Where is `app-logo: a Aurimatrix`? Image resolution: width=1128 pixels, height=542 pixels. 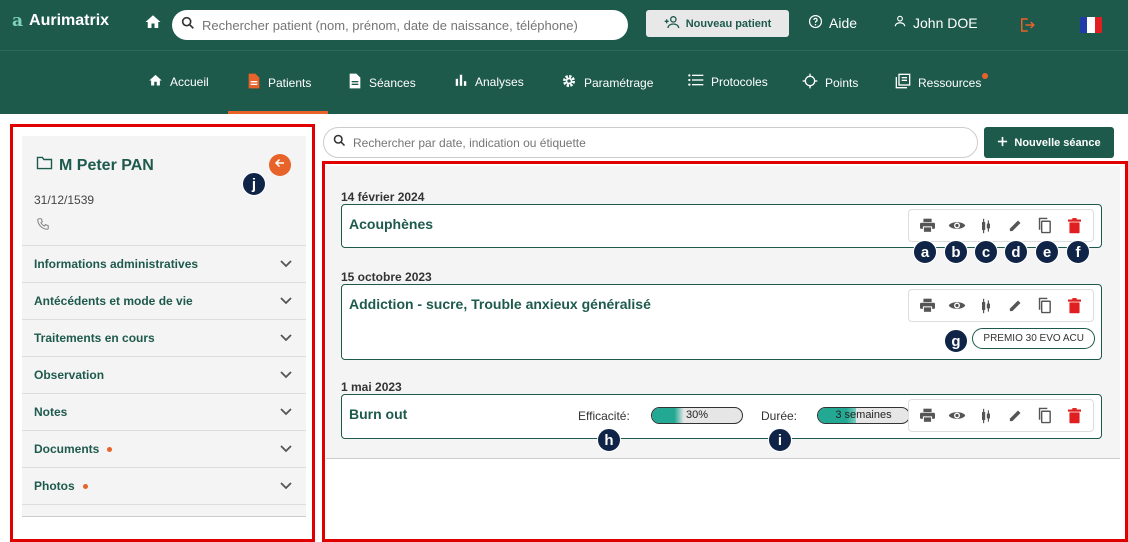
app-logo: a Aurimatrix is located at coordinates (60, 21).